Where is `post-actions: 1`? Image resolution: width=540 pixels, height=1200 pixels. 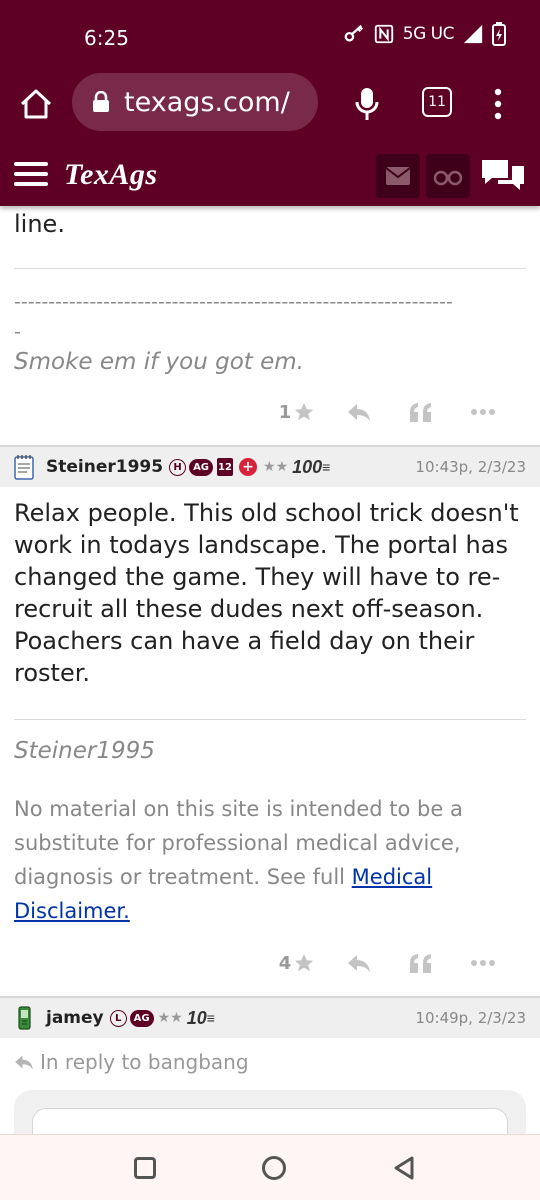
post-actions: 1 is located at coordinates (270, 412).